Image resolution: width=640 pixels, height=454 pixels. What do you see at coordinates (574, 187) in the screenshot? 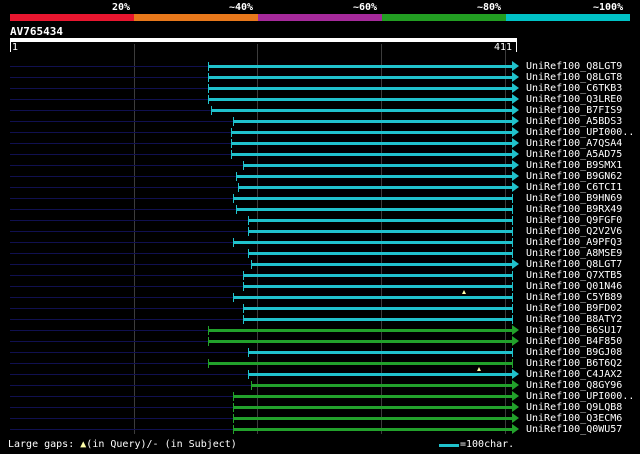
I see `hit-label: UniRef100_C6TCI1` at bounding box center [574, 187].